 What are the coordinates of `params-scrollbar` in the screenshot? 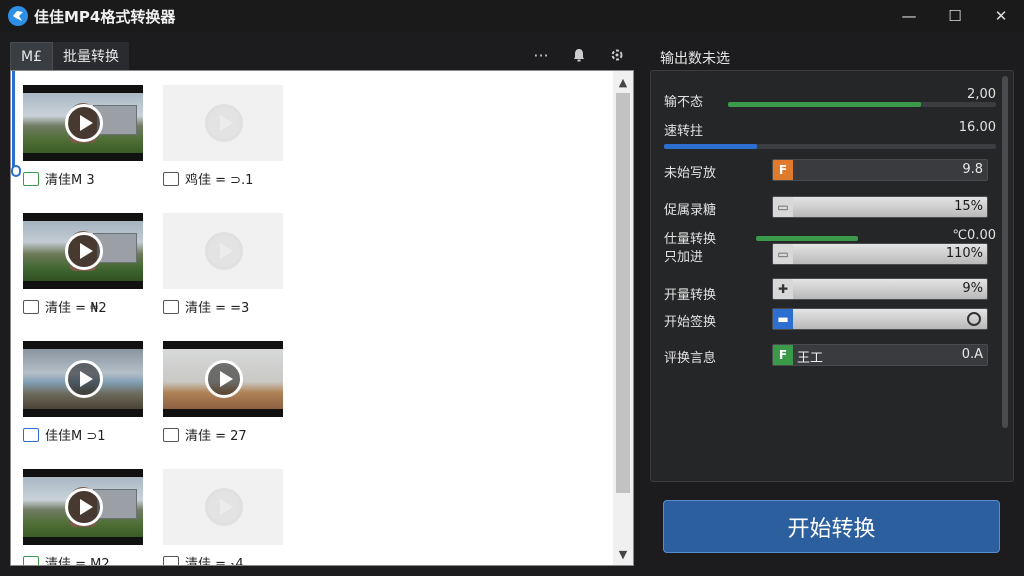 It's located at (1005, 252).